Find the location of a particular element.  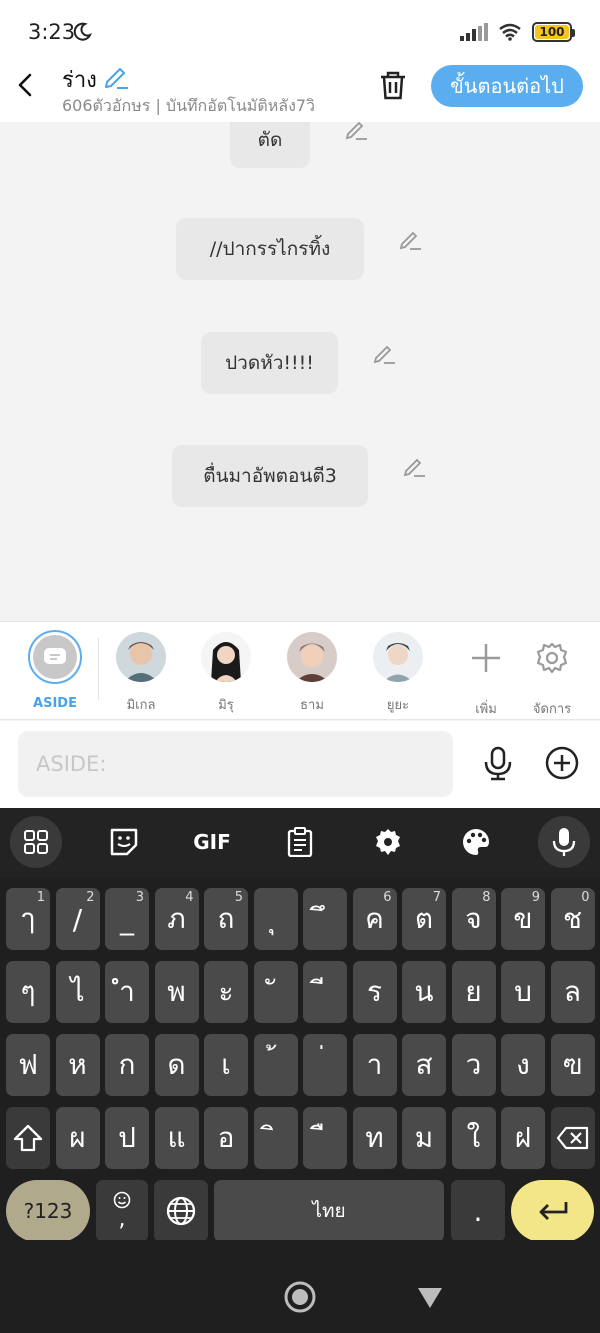

key: ่ is located at coordinates (325, 1065).